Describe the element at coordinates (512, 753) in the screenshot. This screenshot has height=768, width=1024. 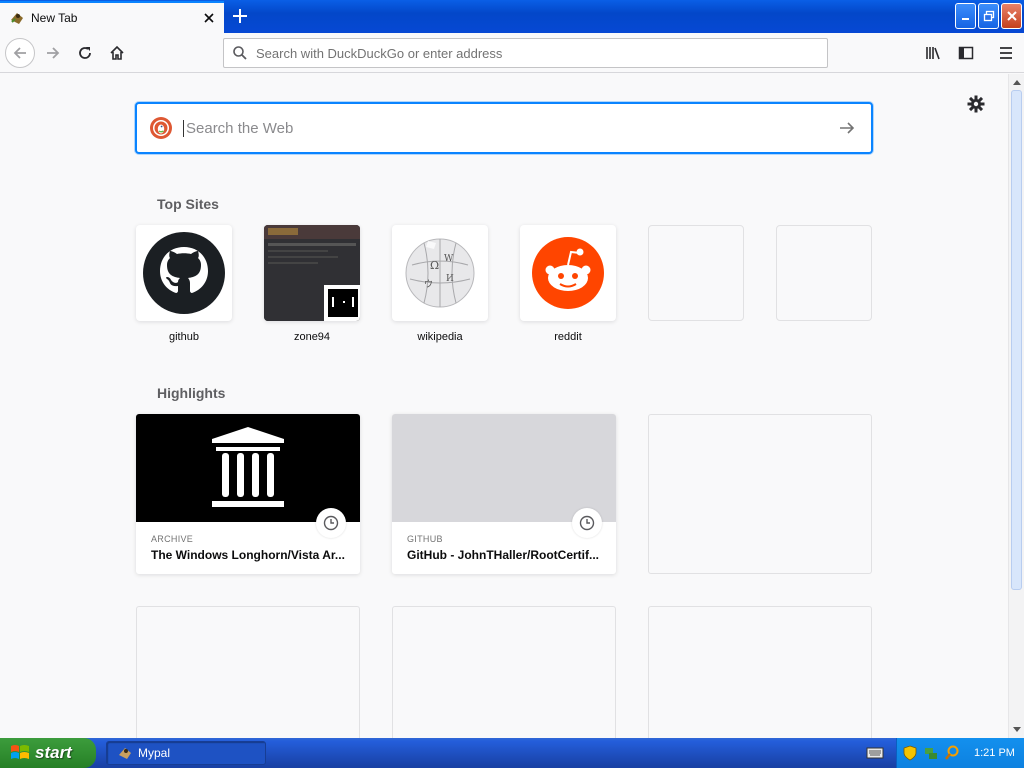
I see `taskbar: start Mypal 1:21 PM` at that location.